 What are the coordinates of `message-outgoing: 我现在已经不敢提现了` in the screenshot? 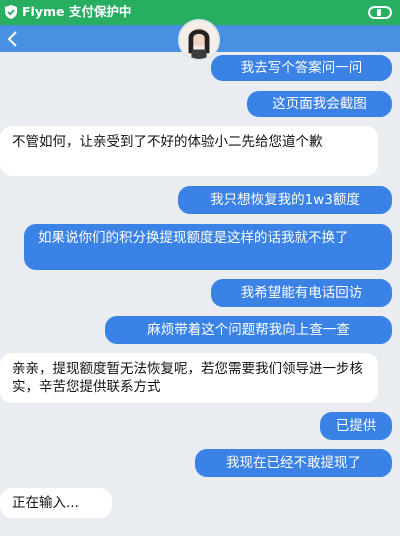 It's located at (293, 463).